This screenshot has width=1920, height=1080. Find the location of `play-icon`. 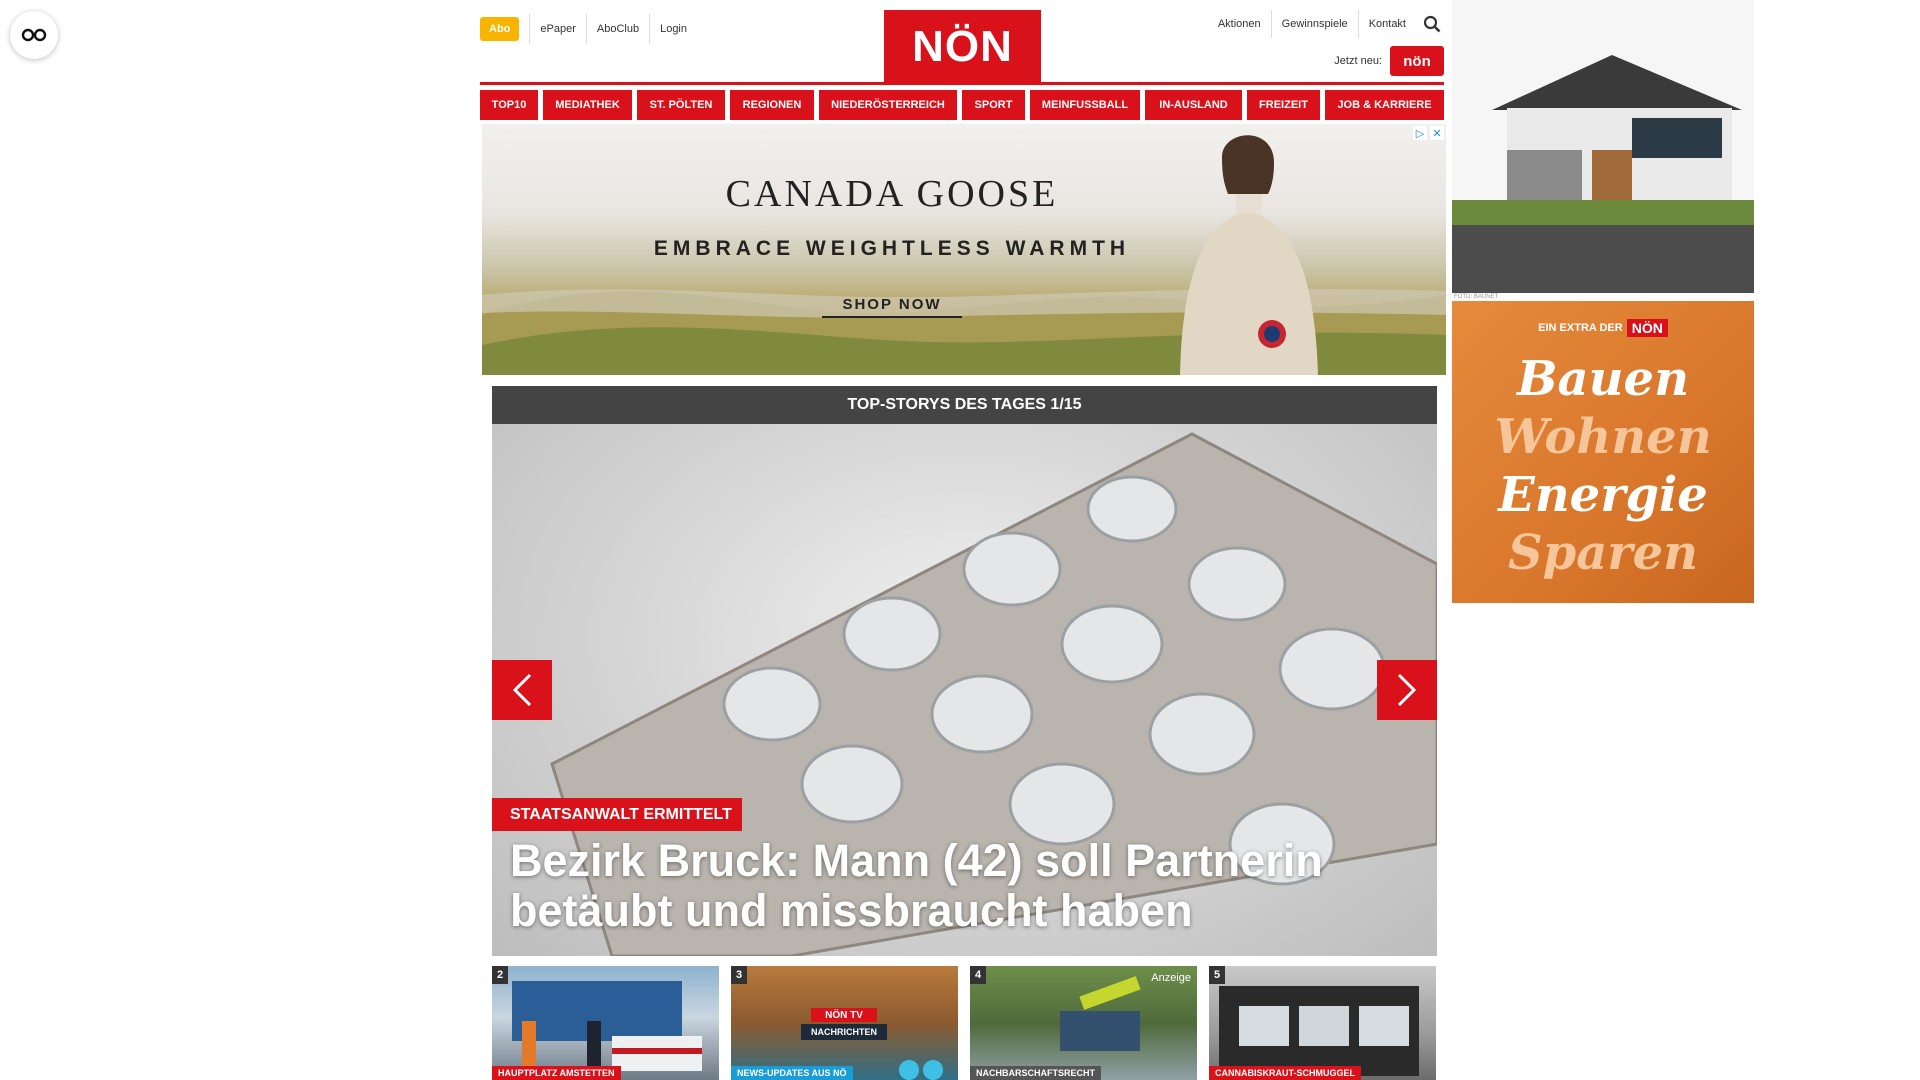

play-icon is located at coordinates (933, 1070).